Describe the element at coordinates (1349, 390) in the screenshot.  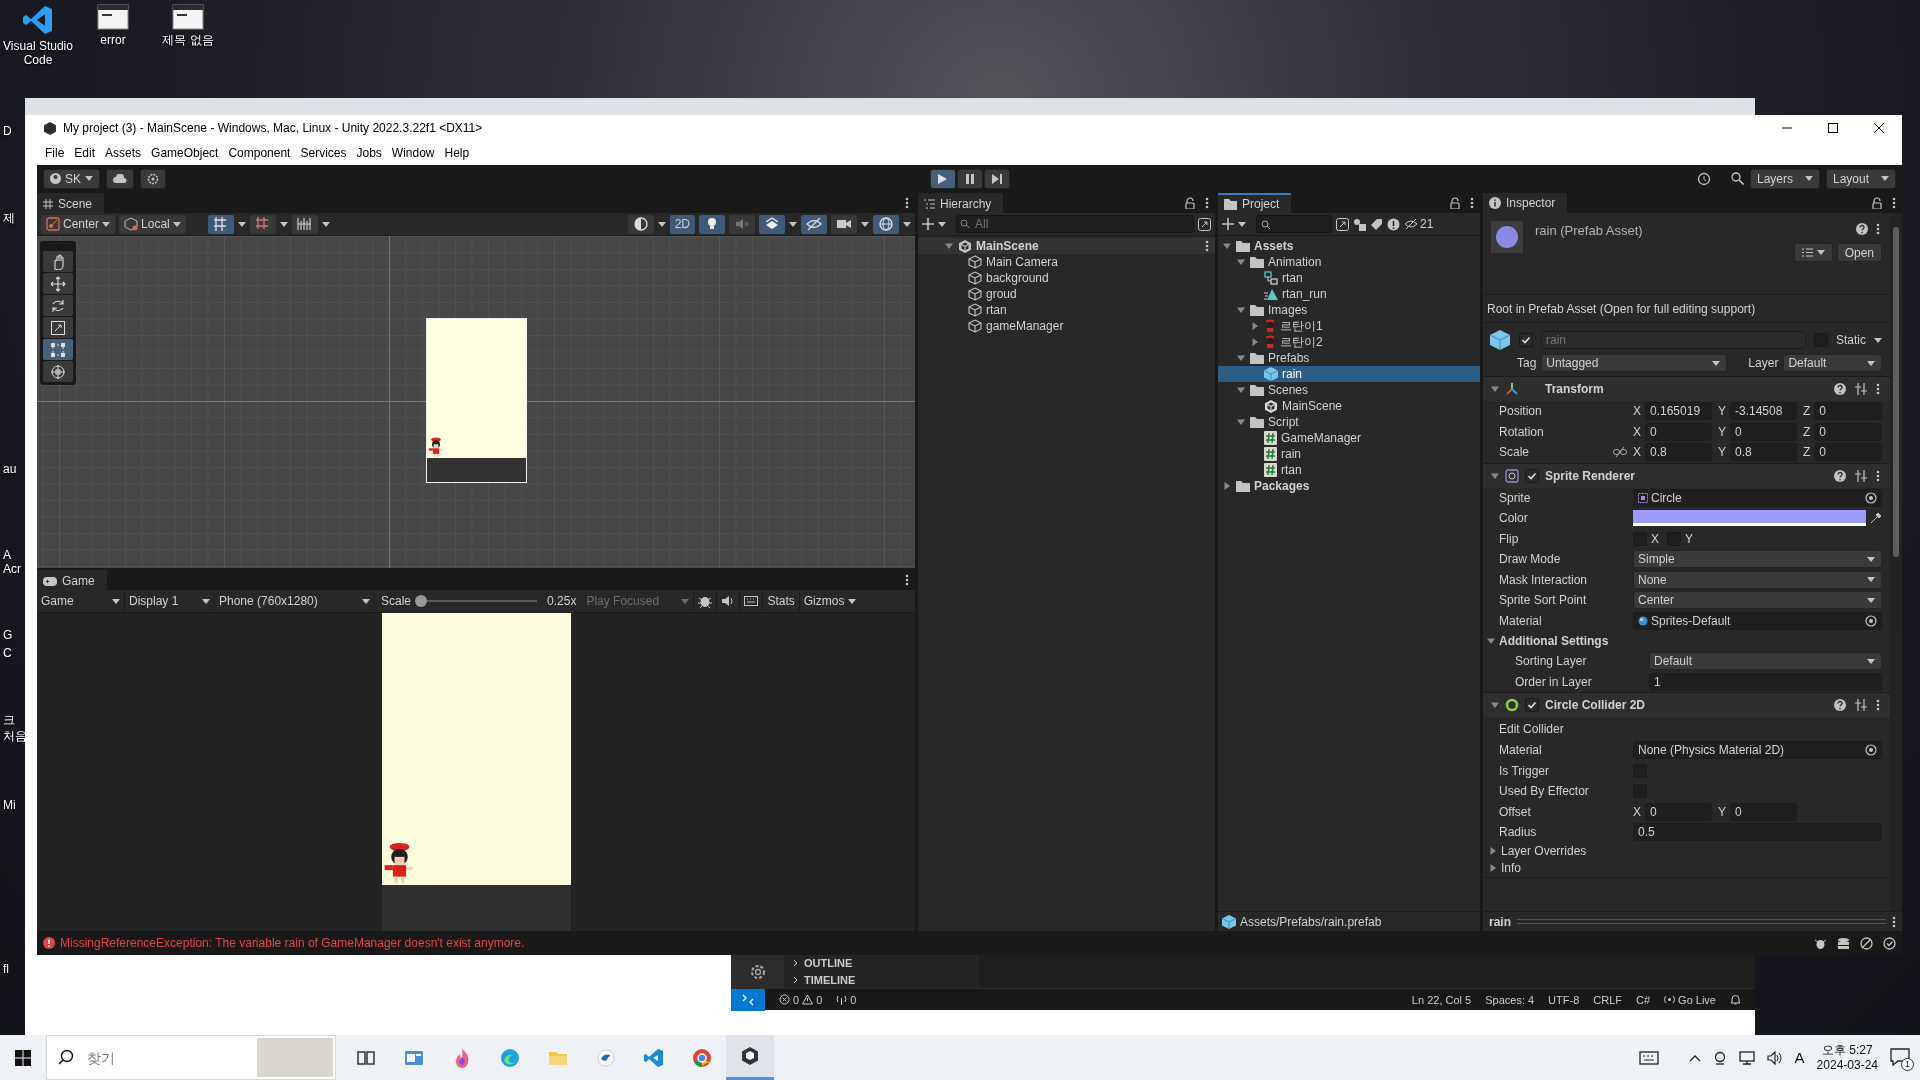
I see `project-item: Scenes` at that location.